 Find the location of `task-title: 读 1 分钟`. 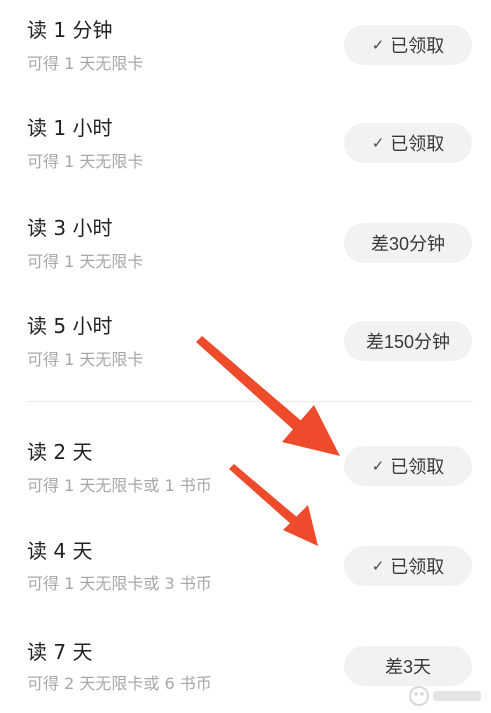

task-title: 读 1 分钟 is located at coordinates (70, 30).